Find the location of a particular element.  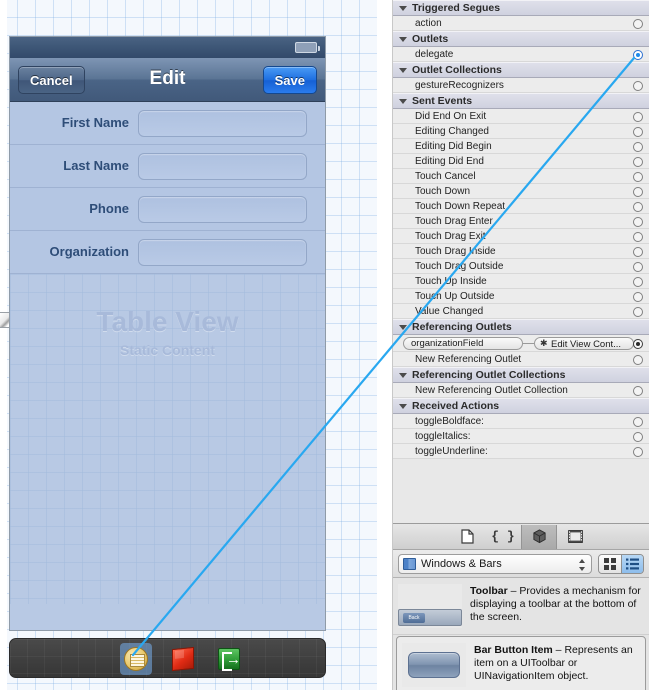

connection-label: New Referencing Outlet Collection is located at coordinates (491, 390).